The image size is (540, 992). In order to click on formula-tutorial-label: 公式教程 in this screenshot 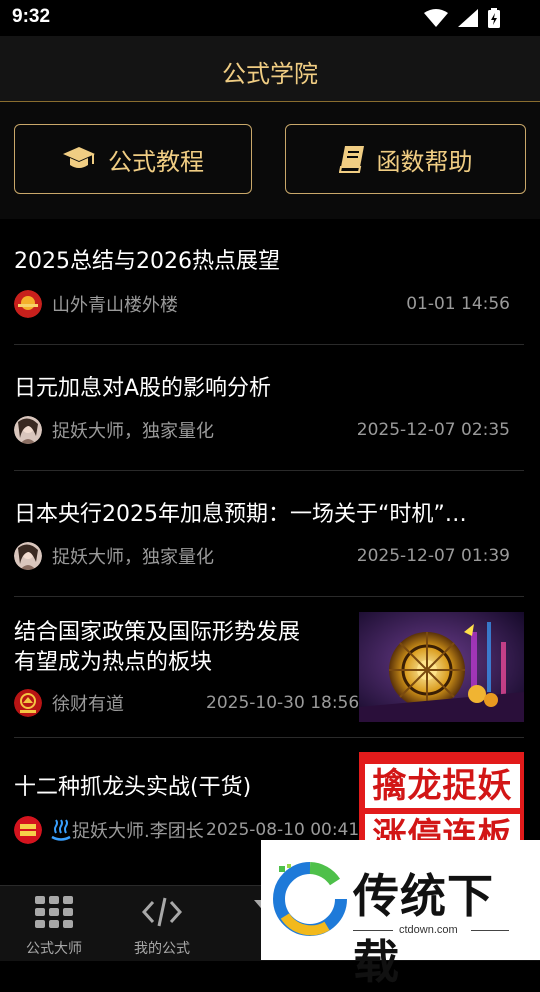, I will do `click(156, 161)`.